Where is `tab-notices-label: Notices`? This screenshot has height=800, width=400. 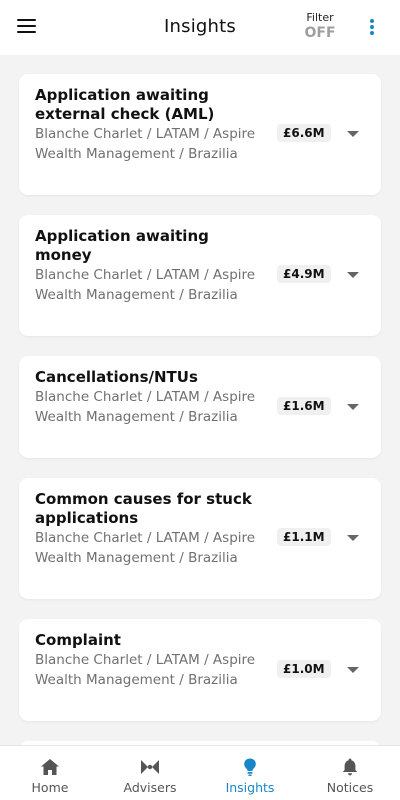 tab-notices-label: Notices is located at coordinates (350, 787).